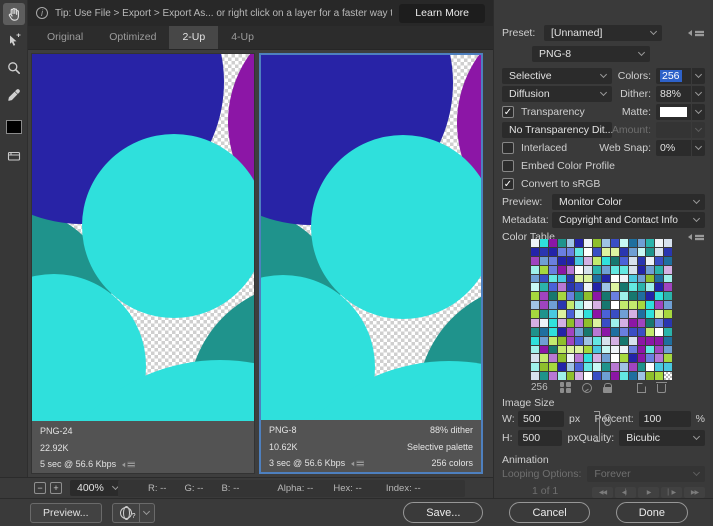 This screenshot has width=713, height=526. I want to click on download-rate-menu-icon, so click(129, 463).